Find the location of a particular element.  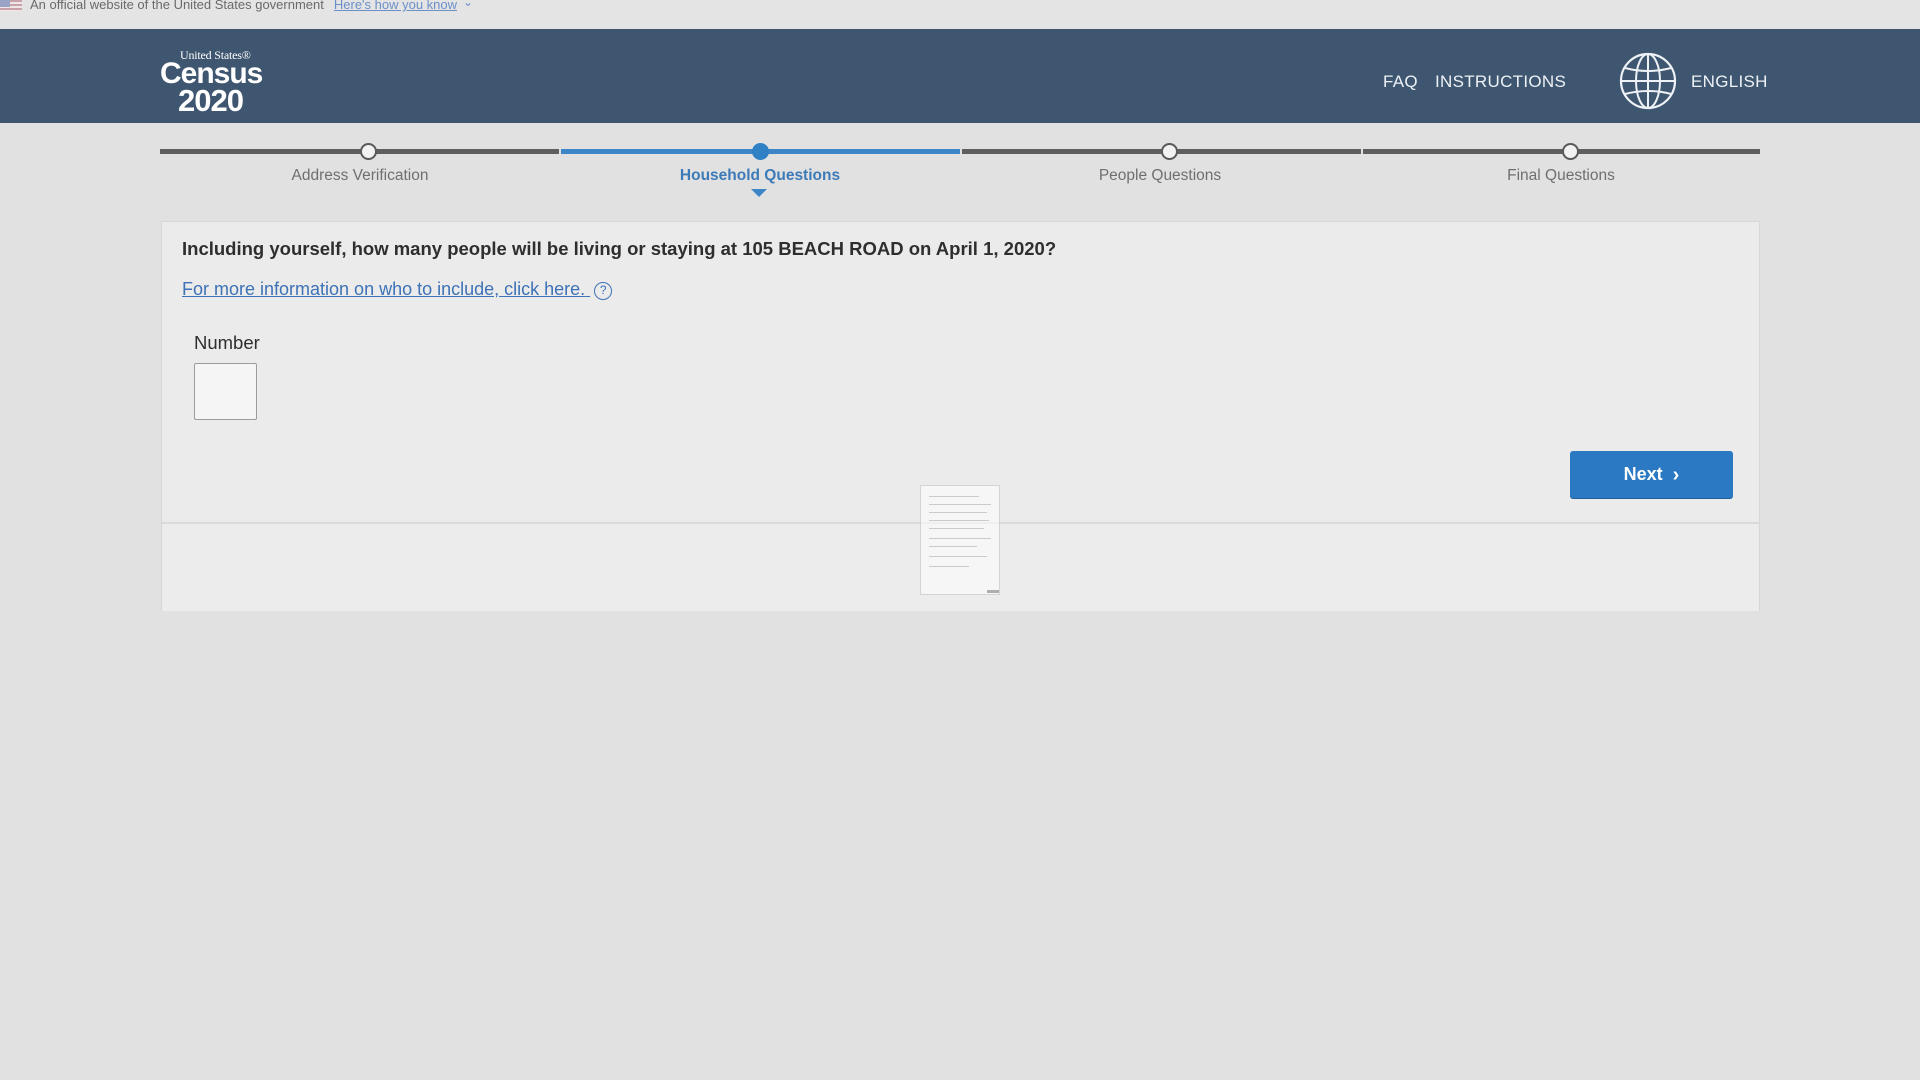

us-flag-icon is located at coordinates (11, 5).